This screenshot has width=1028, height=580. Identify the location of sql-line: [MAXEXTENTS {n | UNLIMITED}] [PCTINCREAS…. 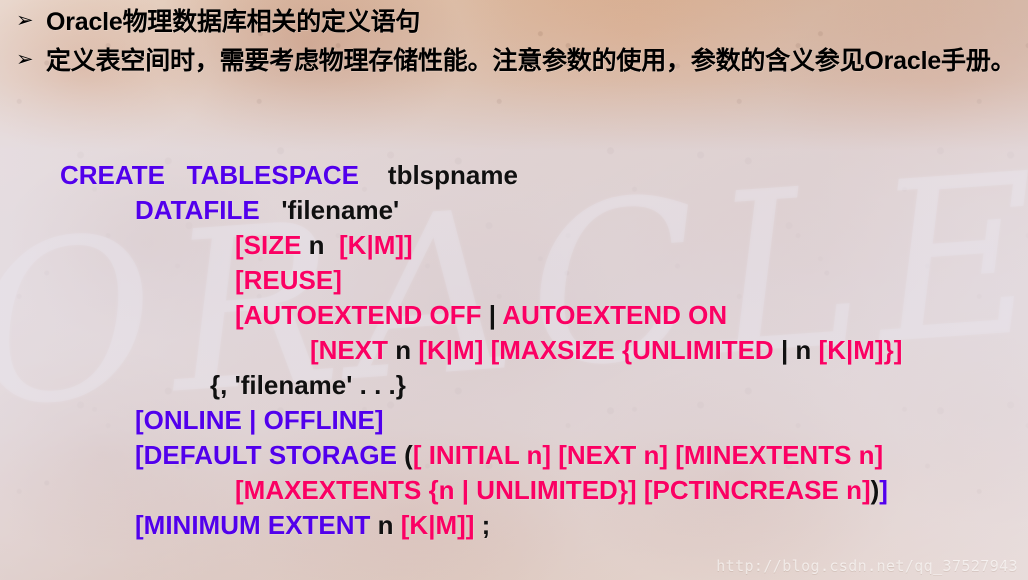
(514, 490).